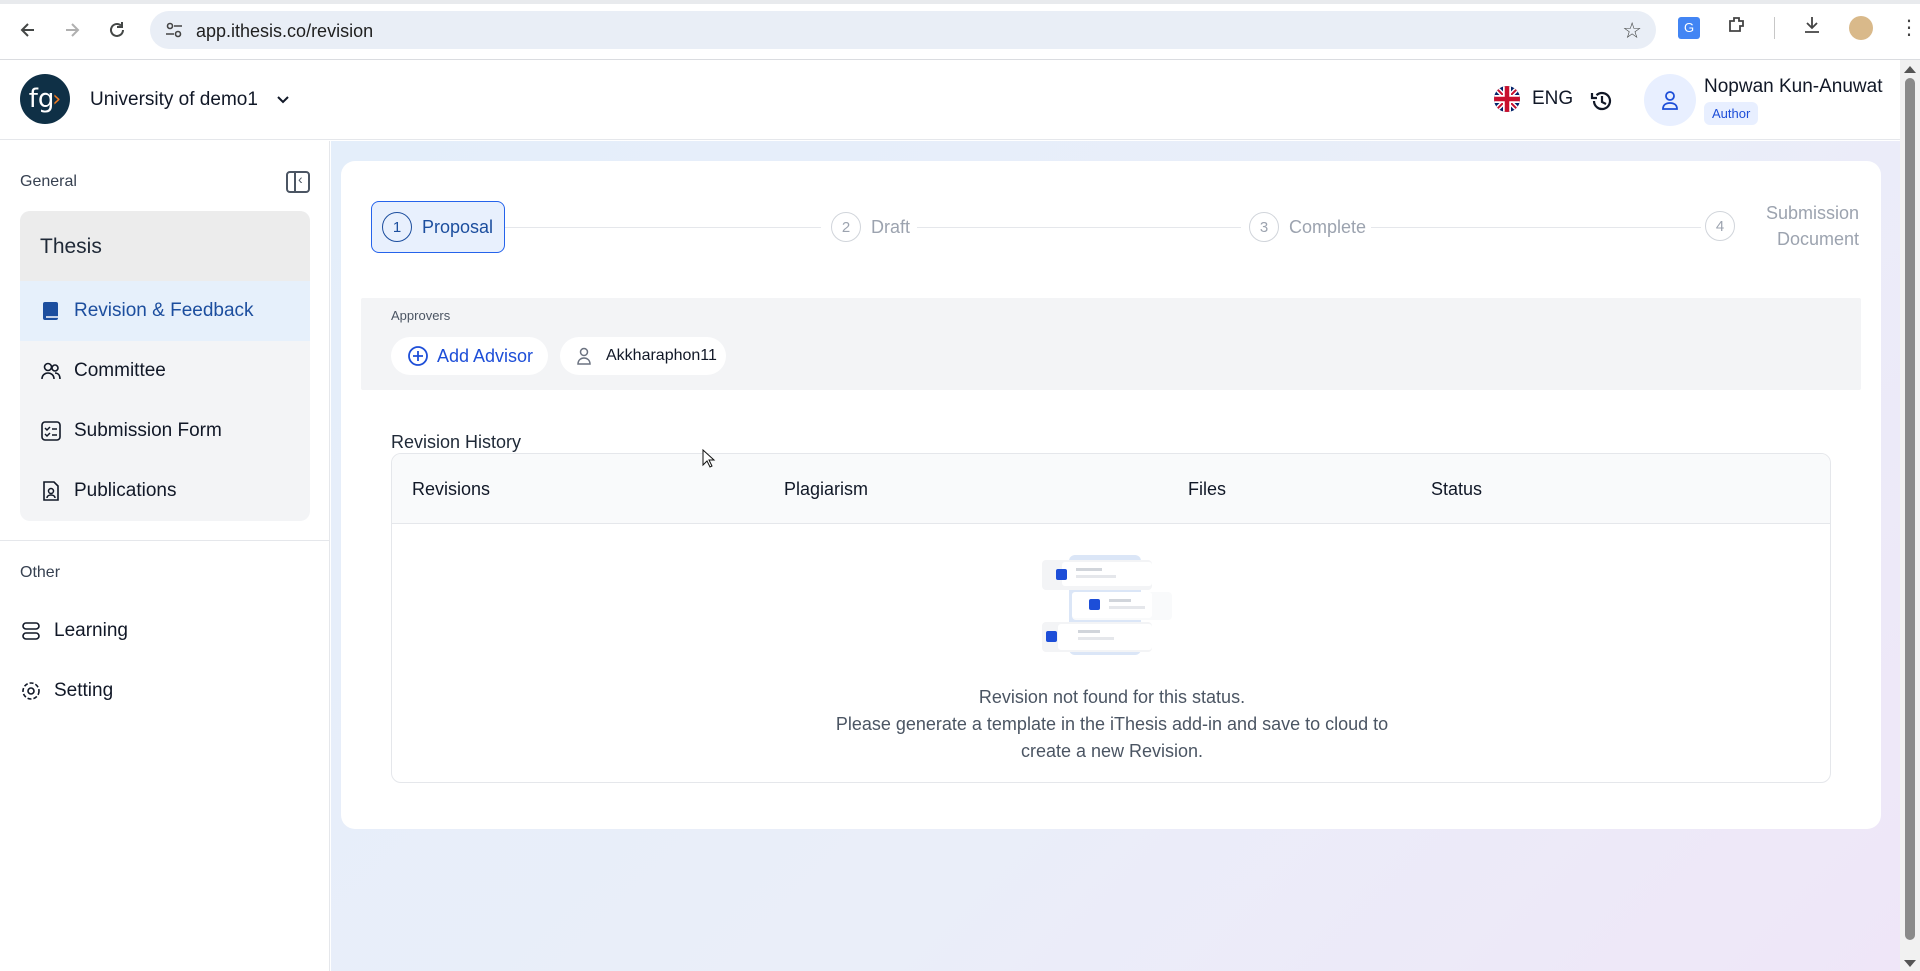  Describe the element at coordinates (285, 31) in the screenshot. I see `url-text: app.ithesis.co/revision` at that location.